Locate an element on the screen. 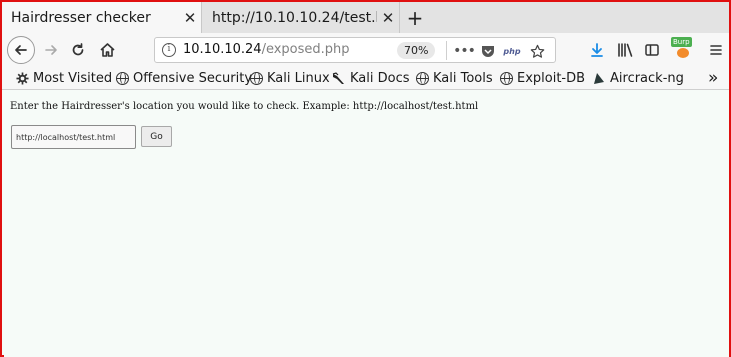  bookmark-most-visited: Most Visited is located at coordinates (63, 78).